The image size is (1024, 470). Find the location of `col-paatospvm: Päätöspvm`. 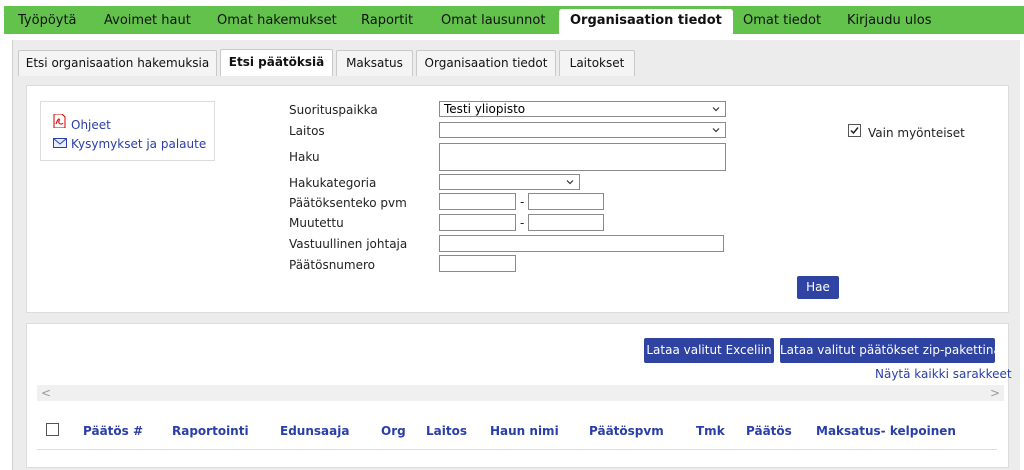

col-paatospvm: Päätöspvm is located at coordinates (626, 431).